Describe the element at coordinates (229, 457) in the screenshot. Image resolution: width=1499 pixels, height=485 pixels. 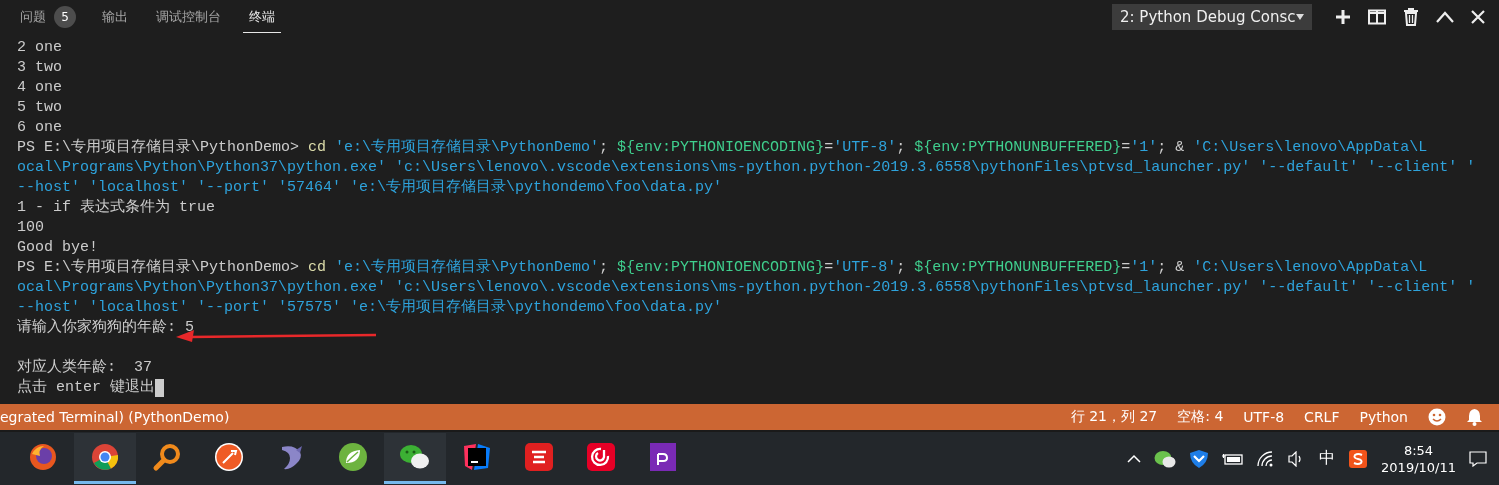
I see `circle-logo-icon` at that location.